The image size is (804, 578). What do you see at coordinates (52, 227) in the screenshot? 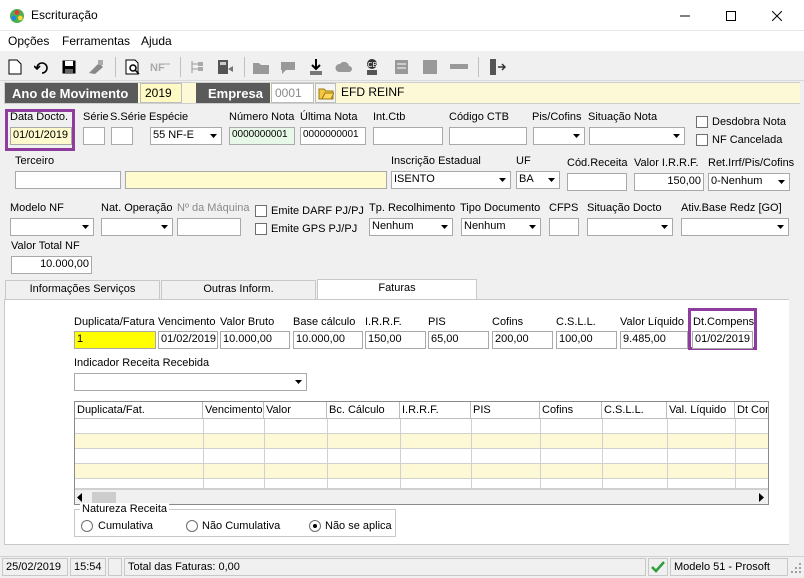
I see `modelo-nf-select` at bounding box center [52, 227].